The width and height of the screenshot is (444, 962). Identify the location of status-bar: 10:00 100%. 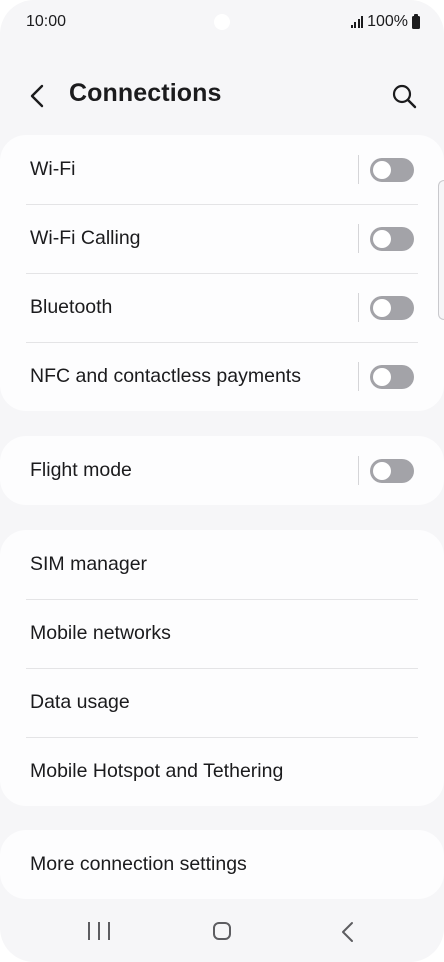
(222, 23).